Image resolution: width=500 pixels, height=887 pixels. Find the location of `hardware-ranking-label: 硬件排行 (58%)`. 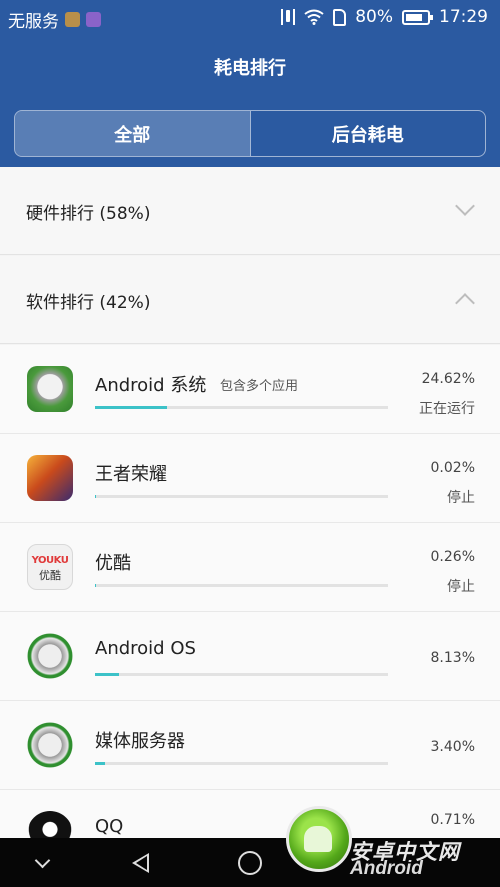

hardware-ranking-label: 硬件排行 (58%) is located at coordinates (88, 214).